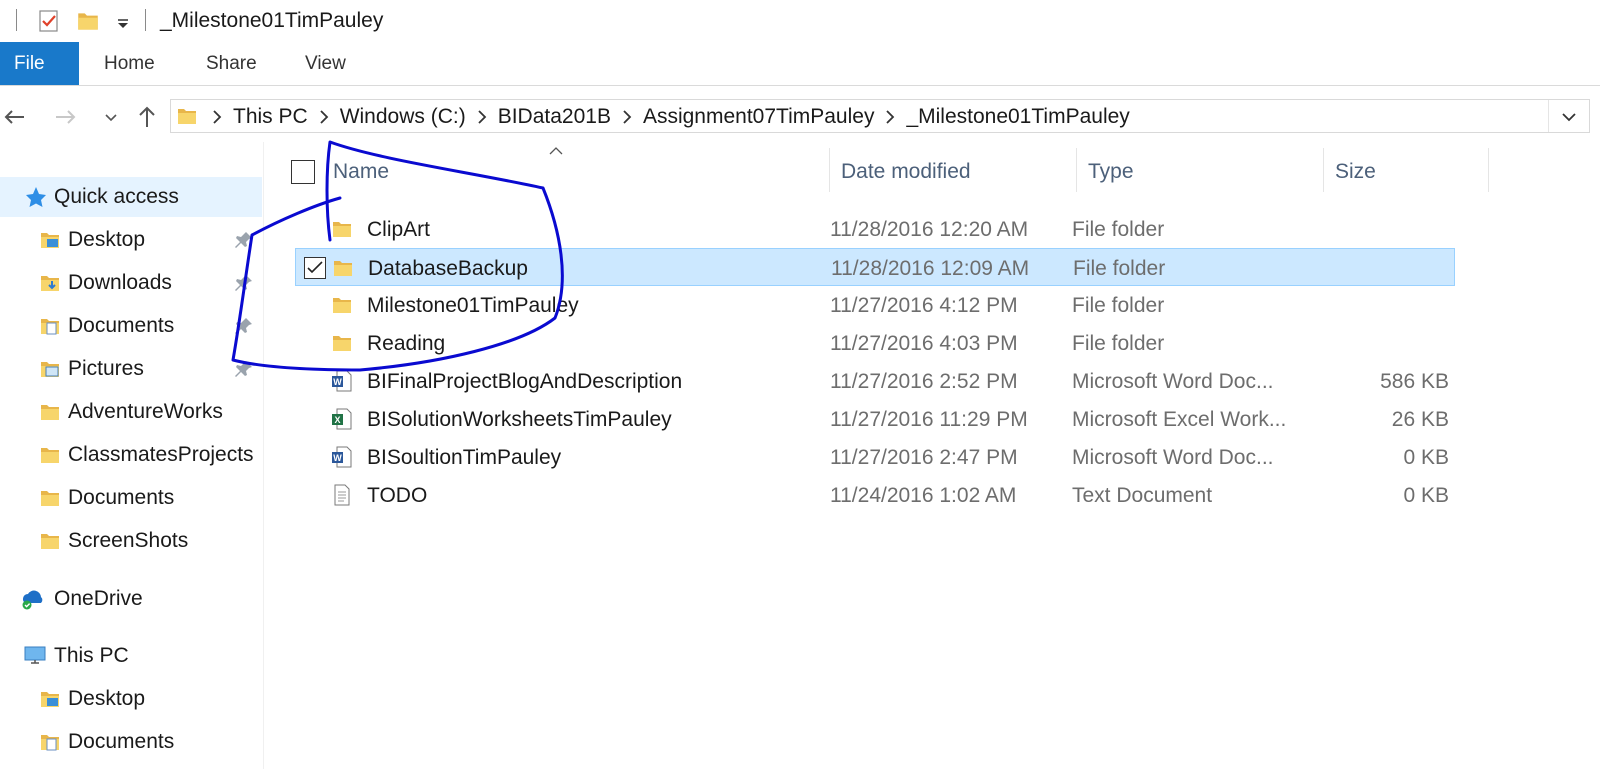 This screenshot has width=1600, height=769. What do you see at coordinates (129, 64) in the screenshot?
I see `tab-home: Home` at bounding box center [129, 64].